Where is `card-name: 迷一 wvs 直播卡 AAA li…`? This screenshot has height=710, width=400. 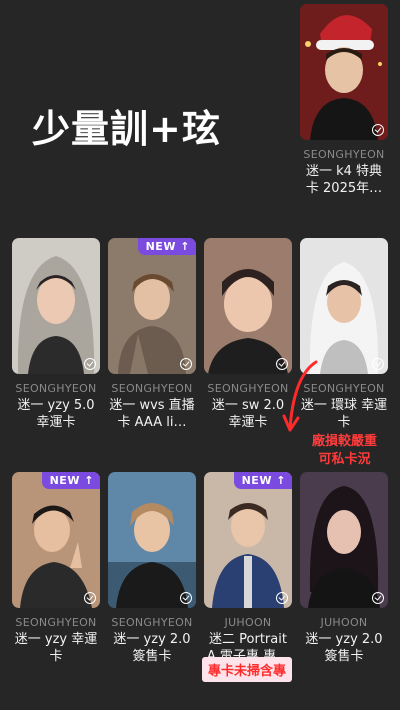
card-name: 迷一 wvs 直播卡 AAA li… is located at coordinates (152, 414).